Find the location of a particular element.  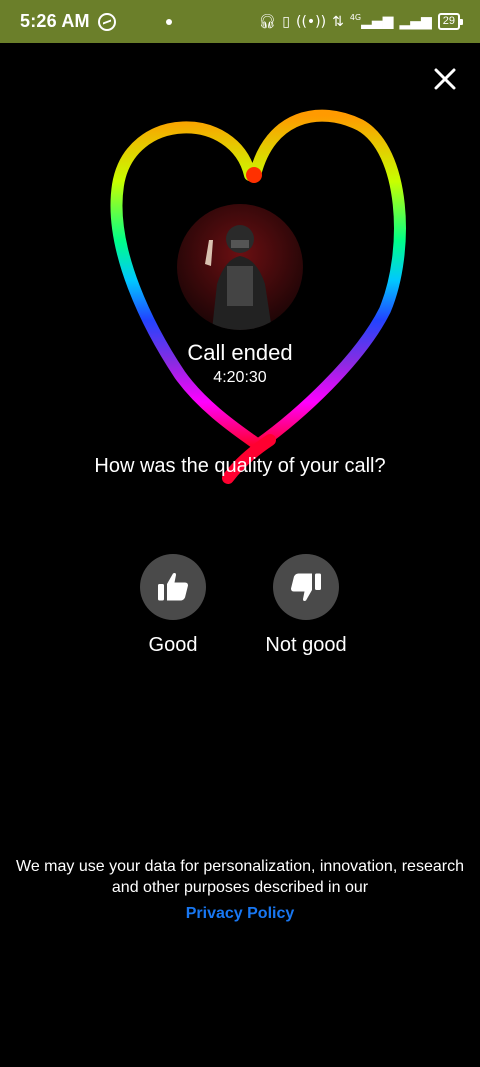

signal-4g-icon: 4G▂▄▆ is located at coordinates (371, 21).